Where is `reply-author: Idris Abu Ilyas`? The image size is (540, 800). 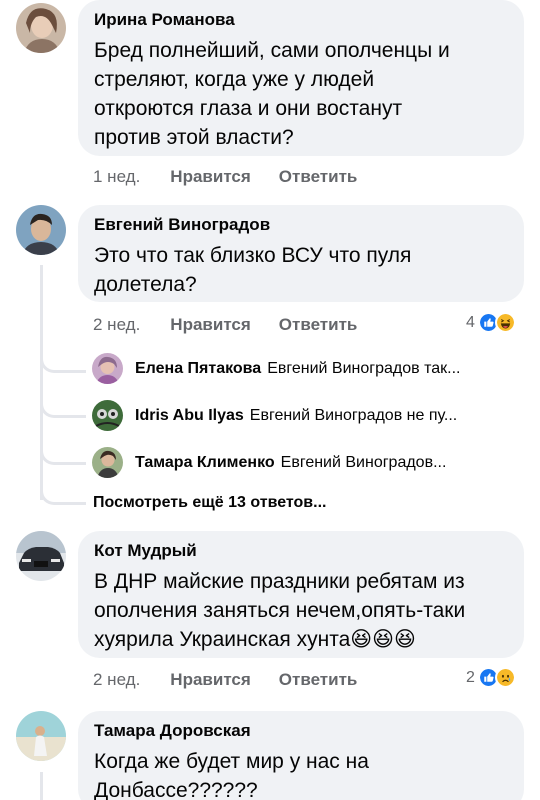
reply-author: Idris Abu Ilyas is located at coordinates (189, 416).